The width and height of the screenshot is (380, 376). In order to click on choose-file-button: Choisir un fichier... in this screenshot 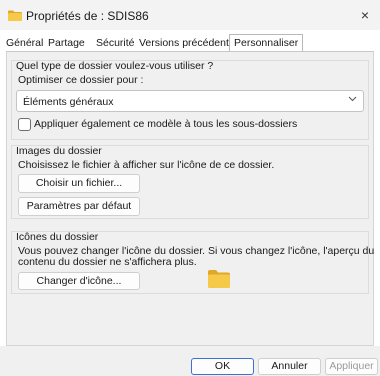, I will do `click(79, 183)`.